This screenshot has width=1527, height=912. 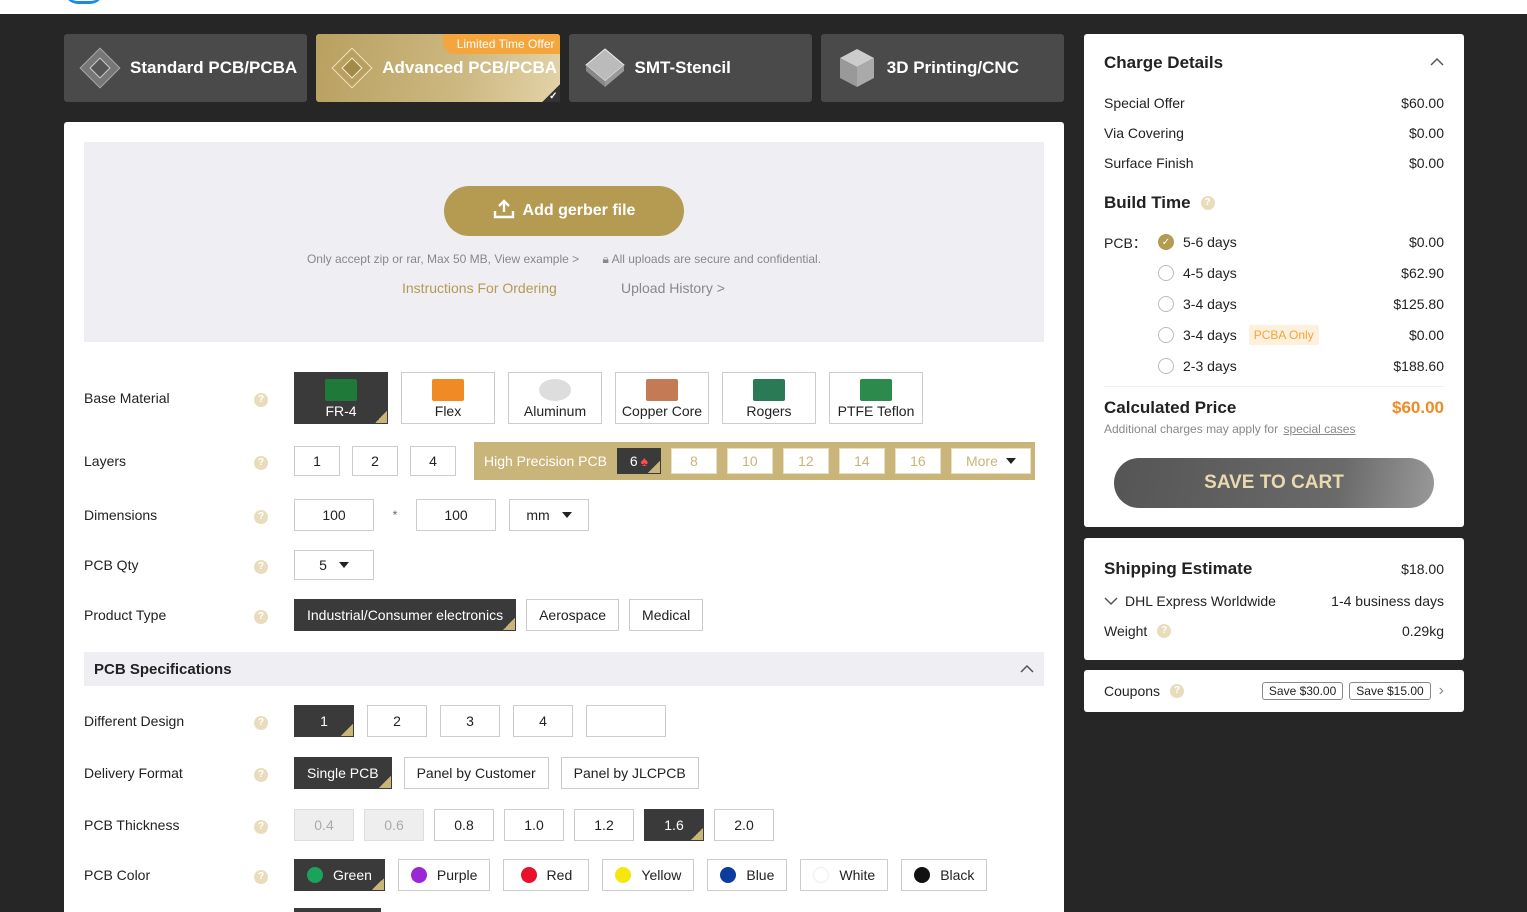 I want to click on material-ptfe: PTFE Teflon, so click(x=876, y=398).